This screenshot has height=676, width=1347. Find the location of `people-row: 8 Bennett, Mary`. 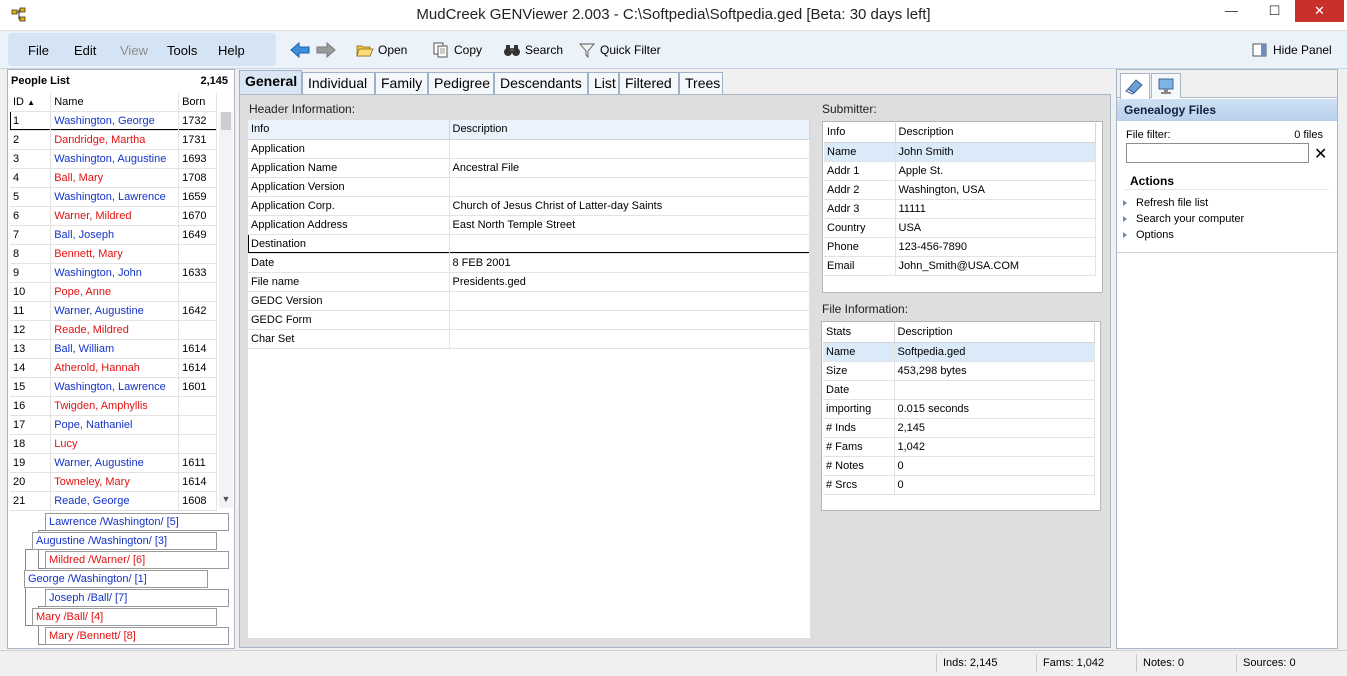

people-row: 8 Bennett, Mary is located at coordinates (113, 254).